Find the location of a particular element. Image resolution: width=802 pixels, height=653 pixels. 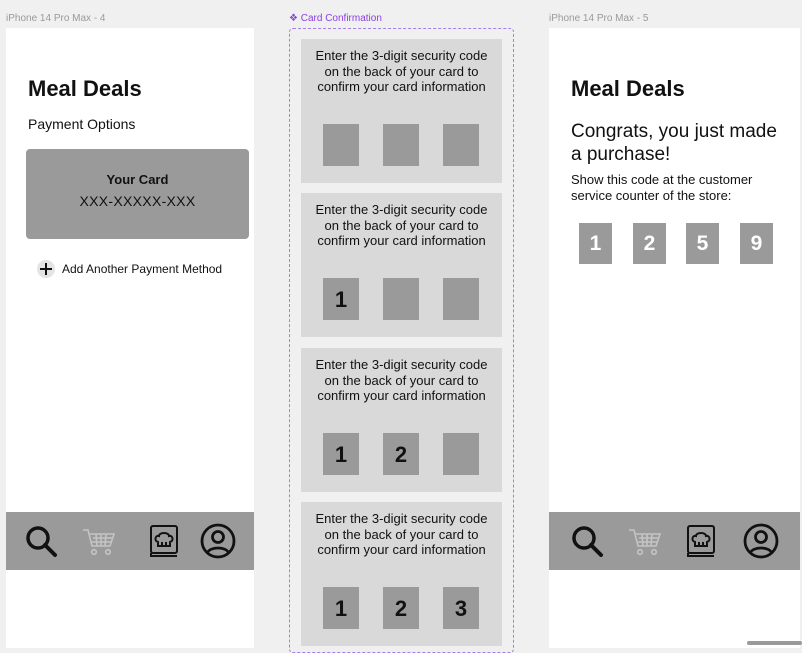

add-payment-method-button: Add Another Payment Method is located at coordinates (129, 269).